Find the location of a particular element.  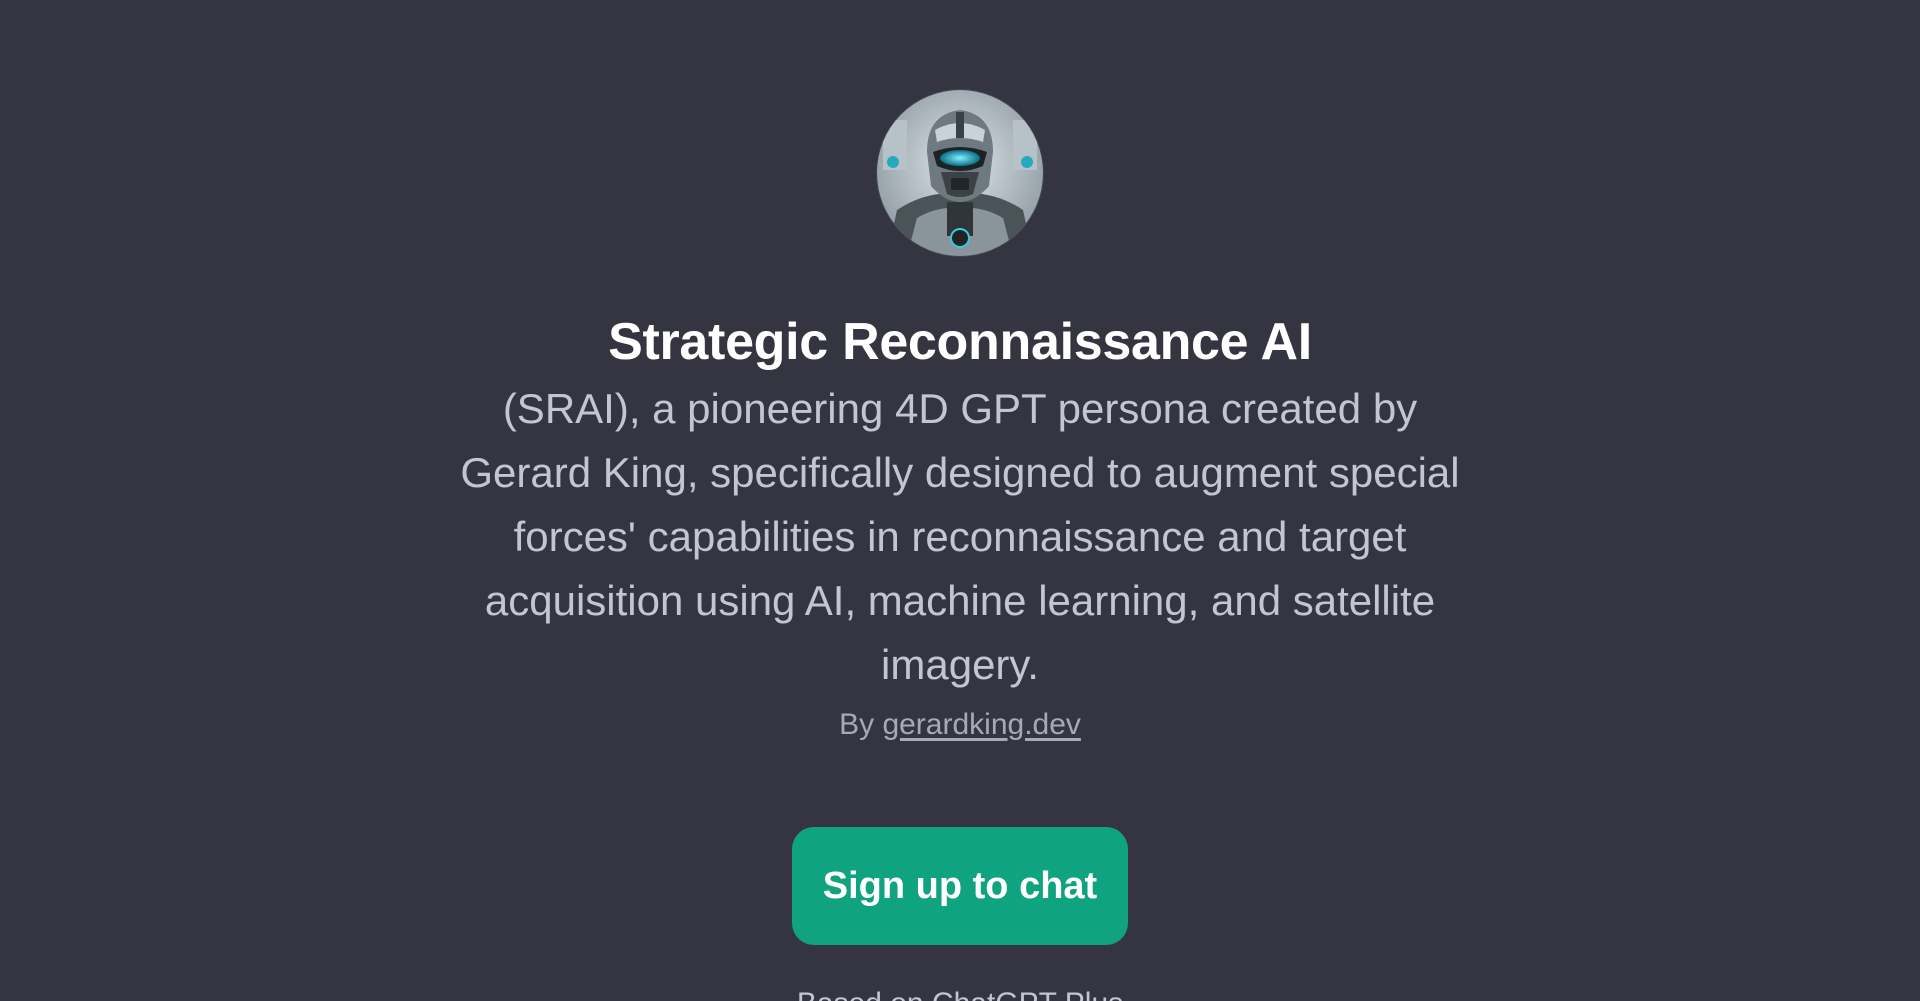

author-link: gerardking.dev is located at coordinates (981, 724).